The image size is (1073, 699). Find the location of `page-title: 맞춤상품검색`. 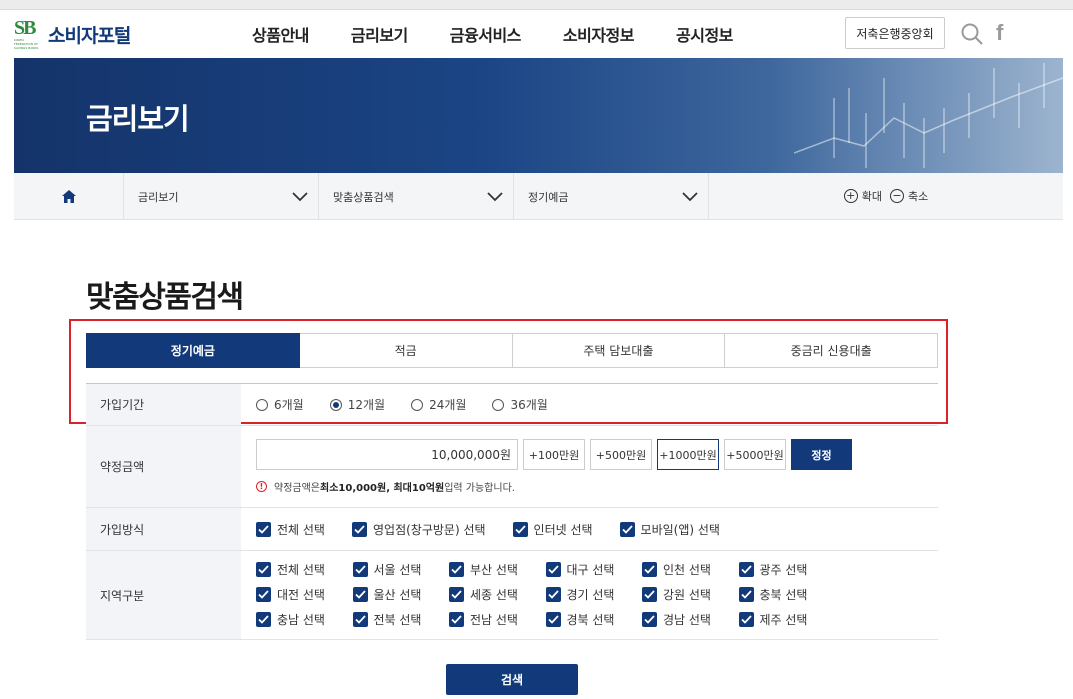

page-title: 맞춤상품검색 is located at coordinates (165, 297).